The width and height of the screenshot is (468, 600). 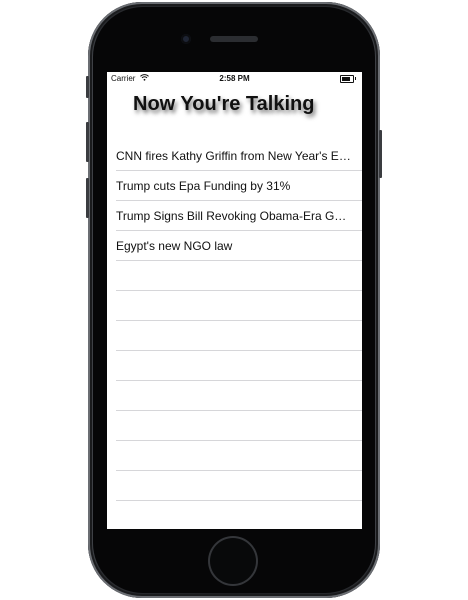 I want to click on clock: 2:58 PM, so click(x=234, y=78).